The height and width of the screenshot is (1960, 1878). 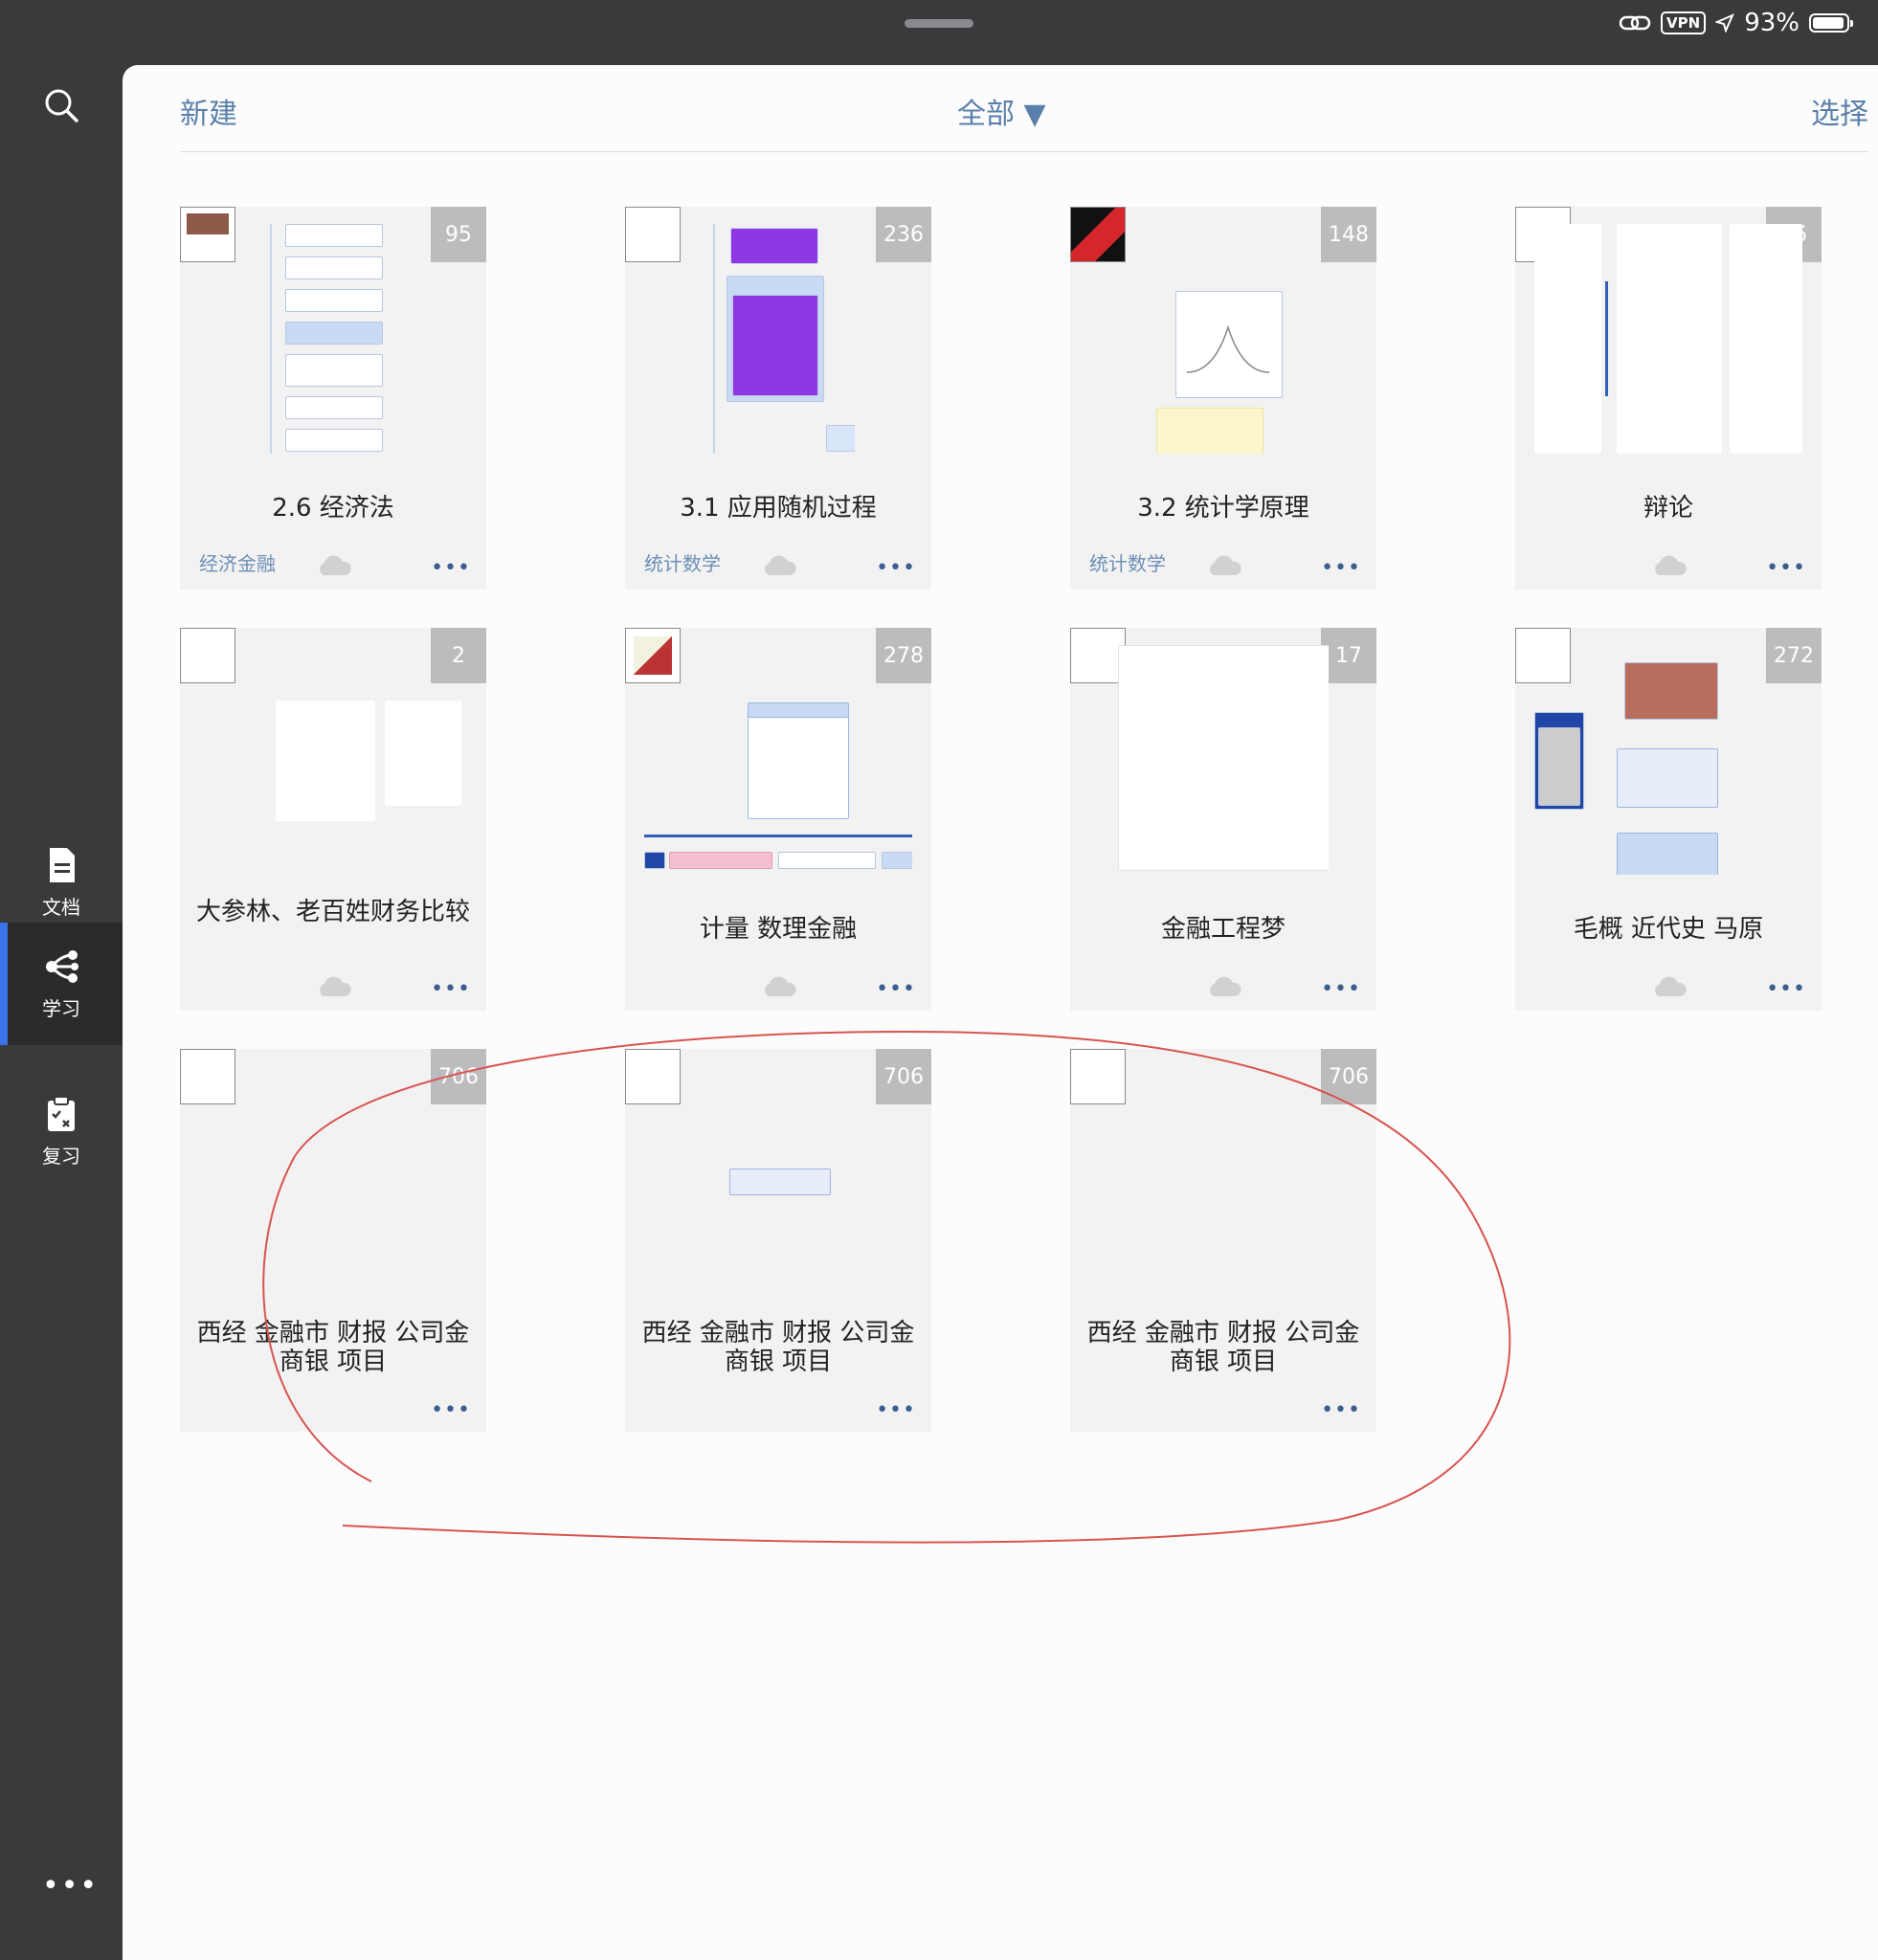 What do you see at coordinates (61, 984) in the screenshot?
I see `sidebar-item-study: 学习` at bounding box center [61, 984].